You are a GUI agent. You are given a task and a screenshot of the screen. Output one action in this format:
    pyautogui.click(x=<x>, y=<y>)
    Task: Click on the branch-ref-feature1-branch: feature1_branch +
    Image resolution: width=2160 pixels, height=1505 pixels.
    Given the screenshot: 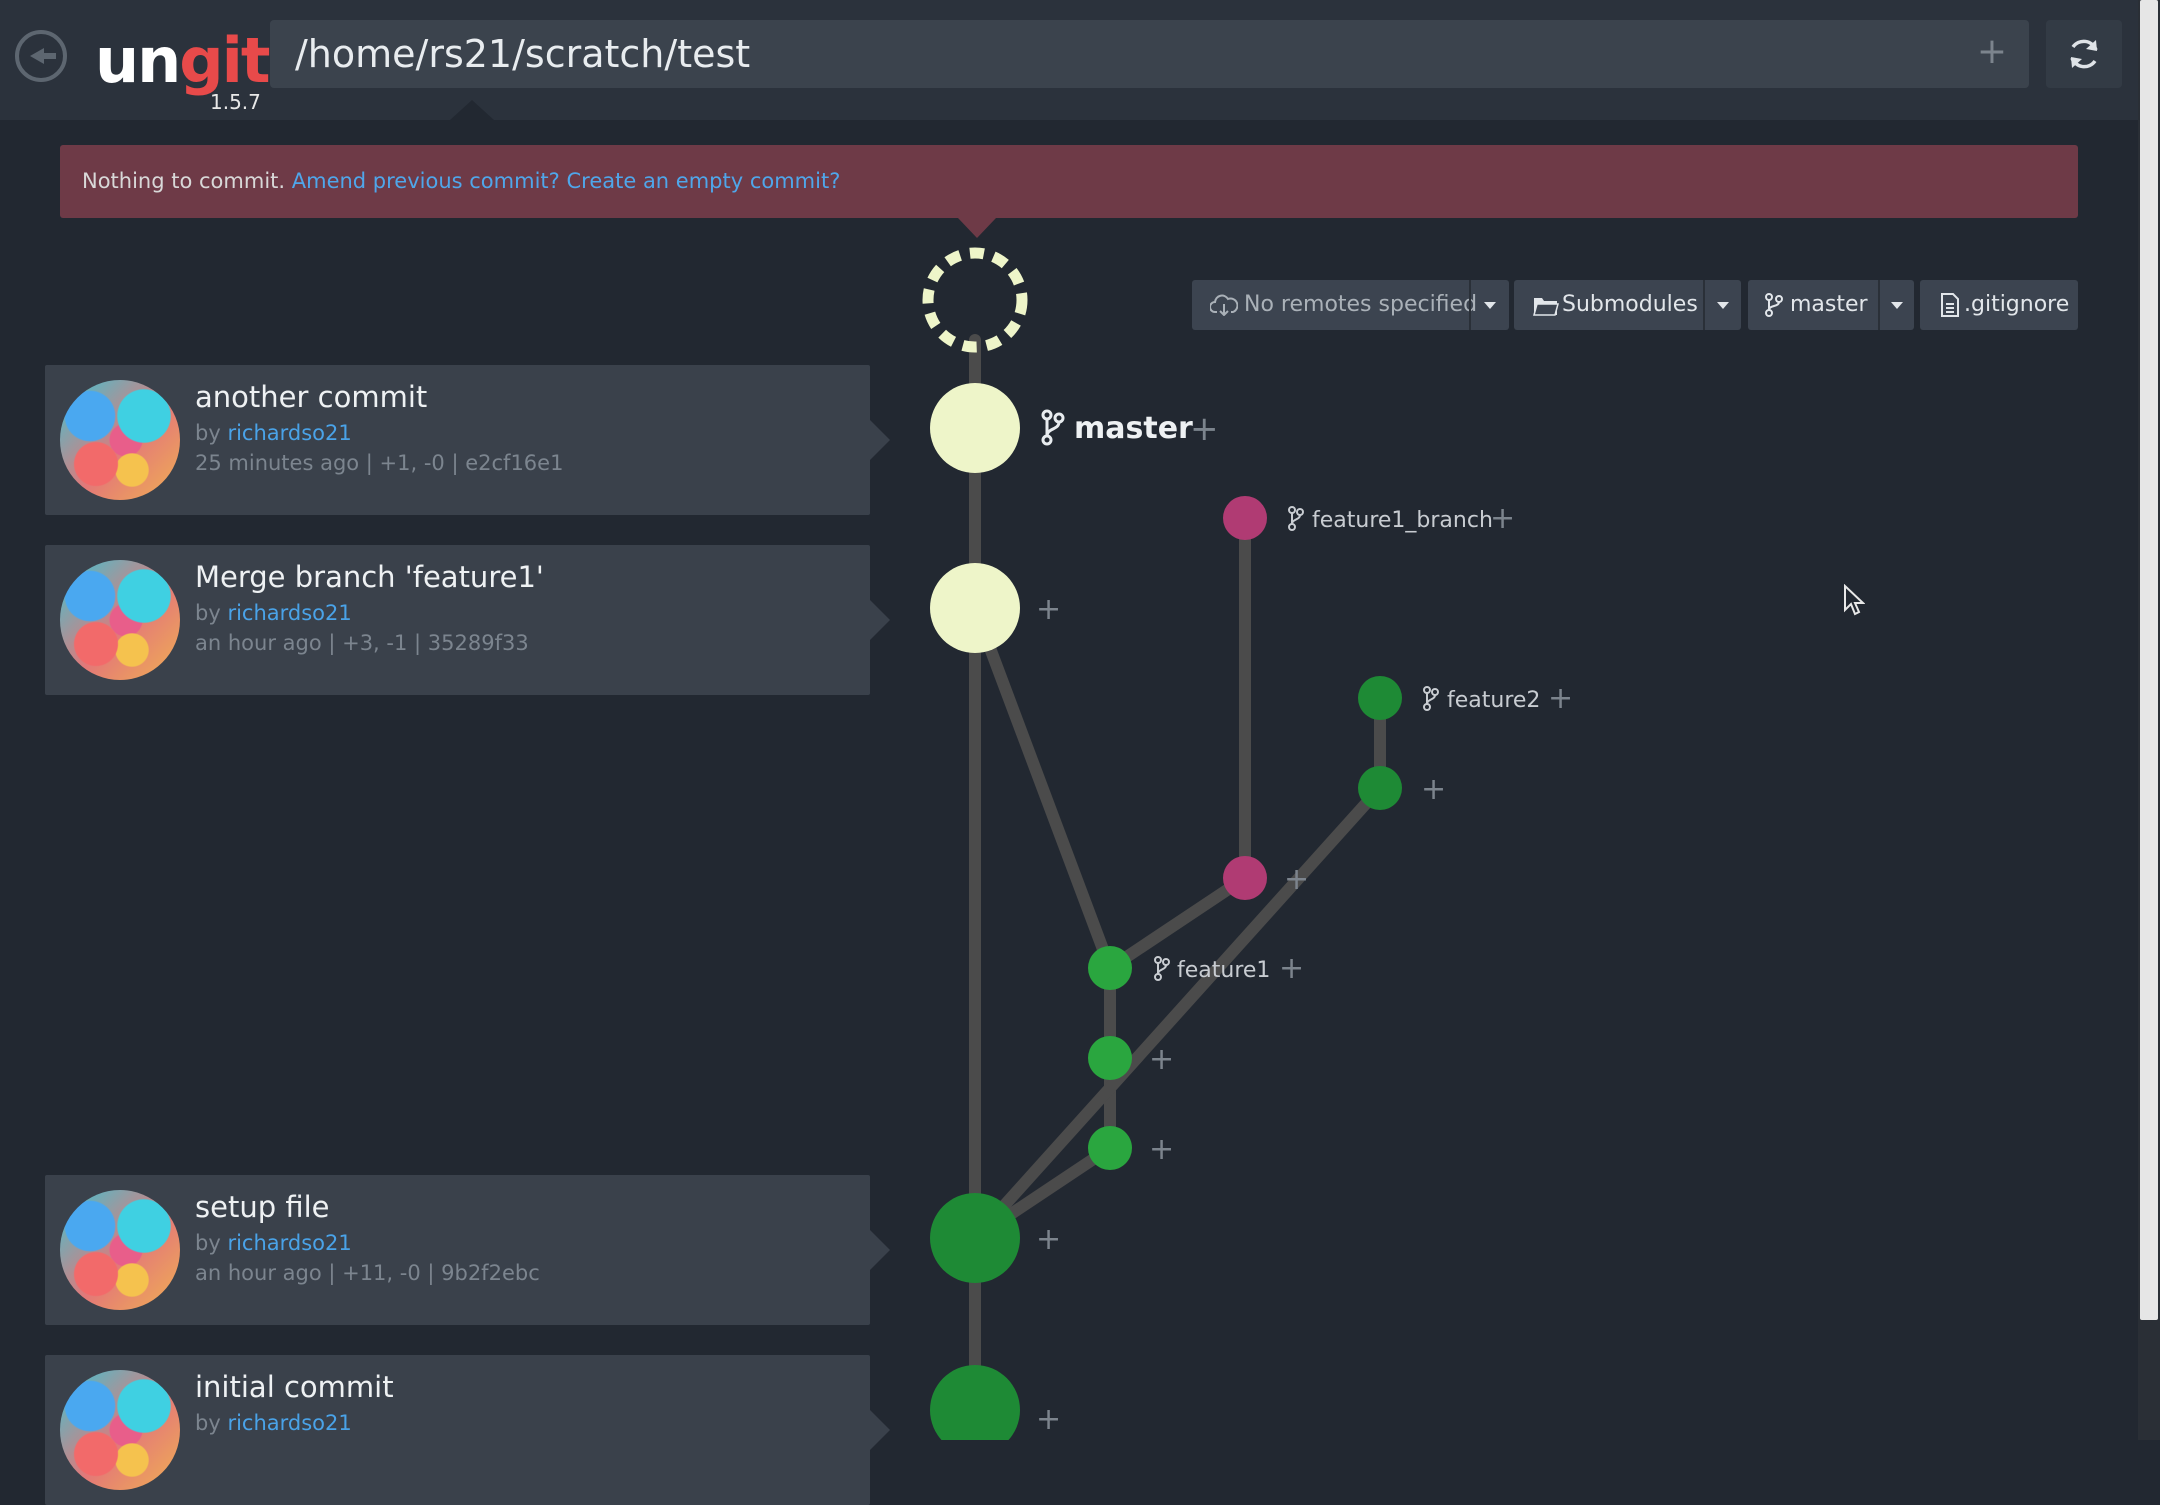 What is the action you would take?
    pyautogui.click(x=1401, y=518)
    